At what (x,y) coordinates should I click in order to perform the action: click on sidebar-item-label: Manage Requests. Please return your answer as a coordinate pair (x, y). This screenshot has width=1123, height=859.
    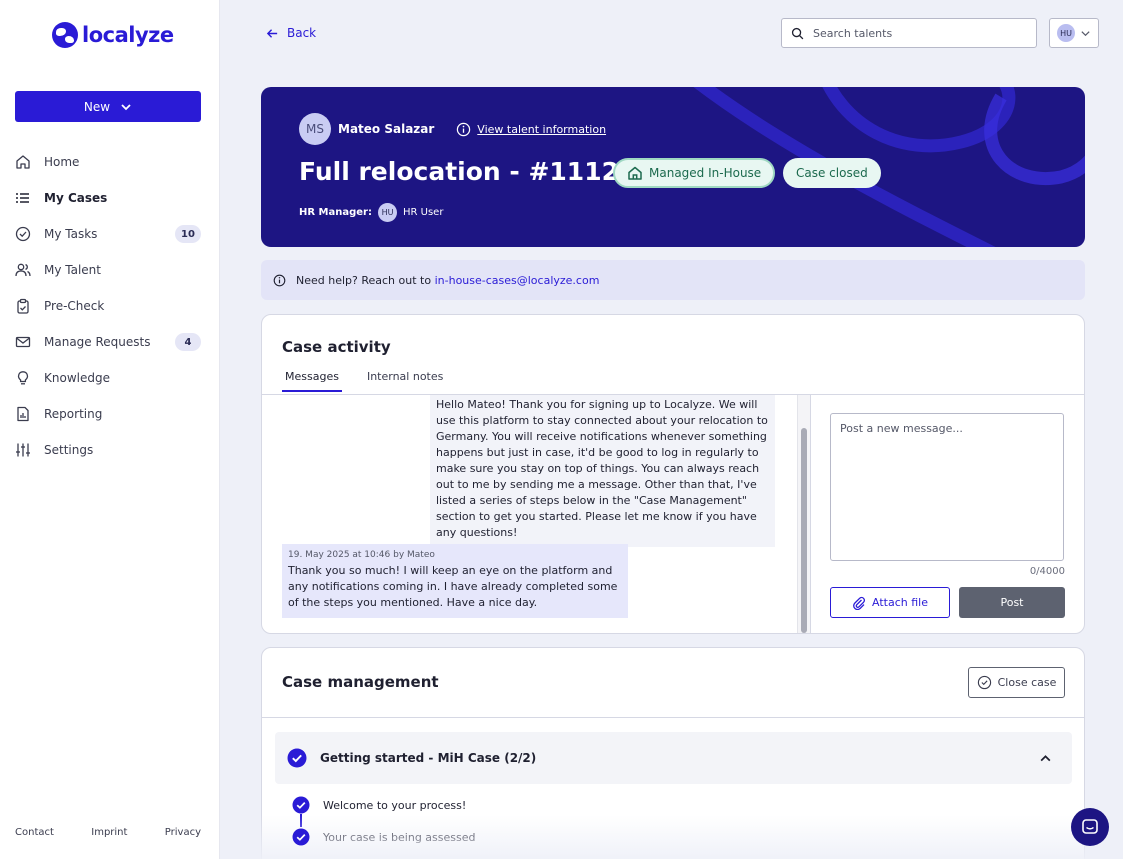
    Looking at the image, I should click on (97, 342).